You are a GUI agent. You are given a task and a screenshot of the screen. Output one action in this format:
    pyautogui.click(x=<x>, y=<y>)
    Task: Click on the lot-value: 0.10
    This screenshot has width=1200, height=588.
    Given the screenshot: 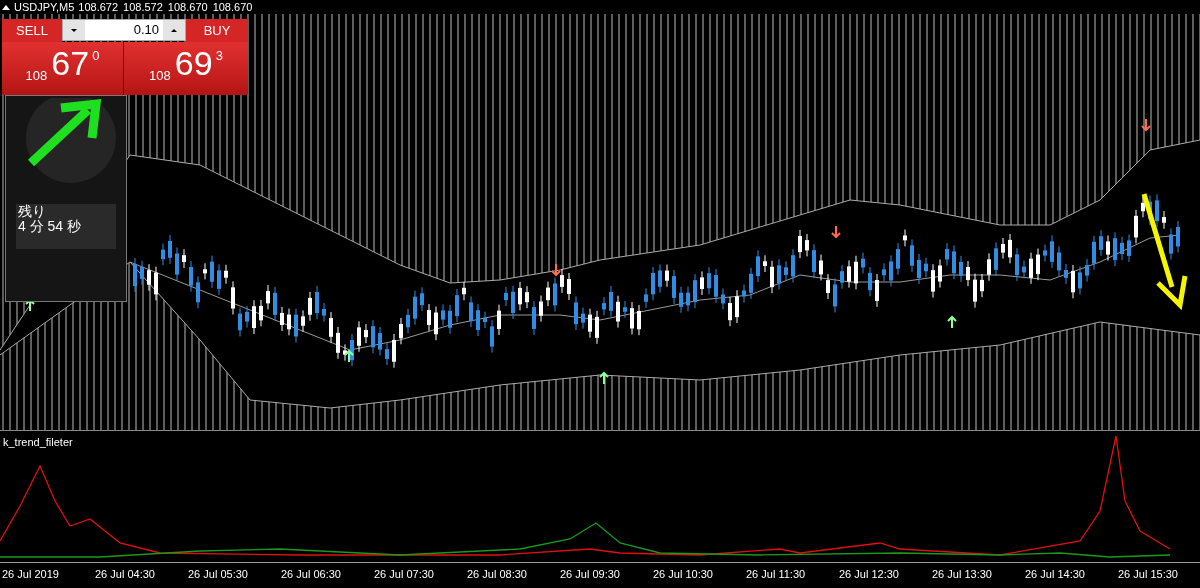 What is the action you would take?
    pyautogui.click(x=146, y=30)
    